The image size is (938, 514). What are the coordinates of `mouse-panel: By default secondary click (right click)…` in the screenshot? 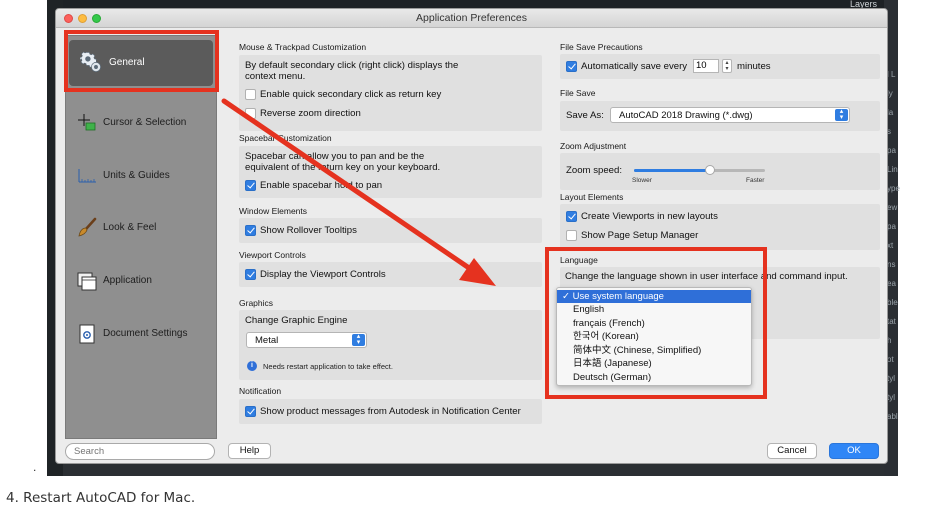 It's located at (390, 93).